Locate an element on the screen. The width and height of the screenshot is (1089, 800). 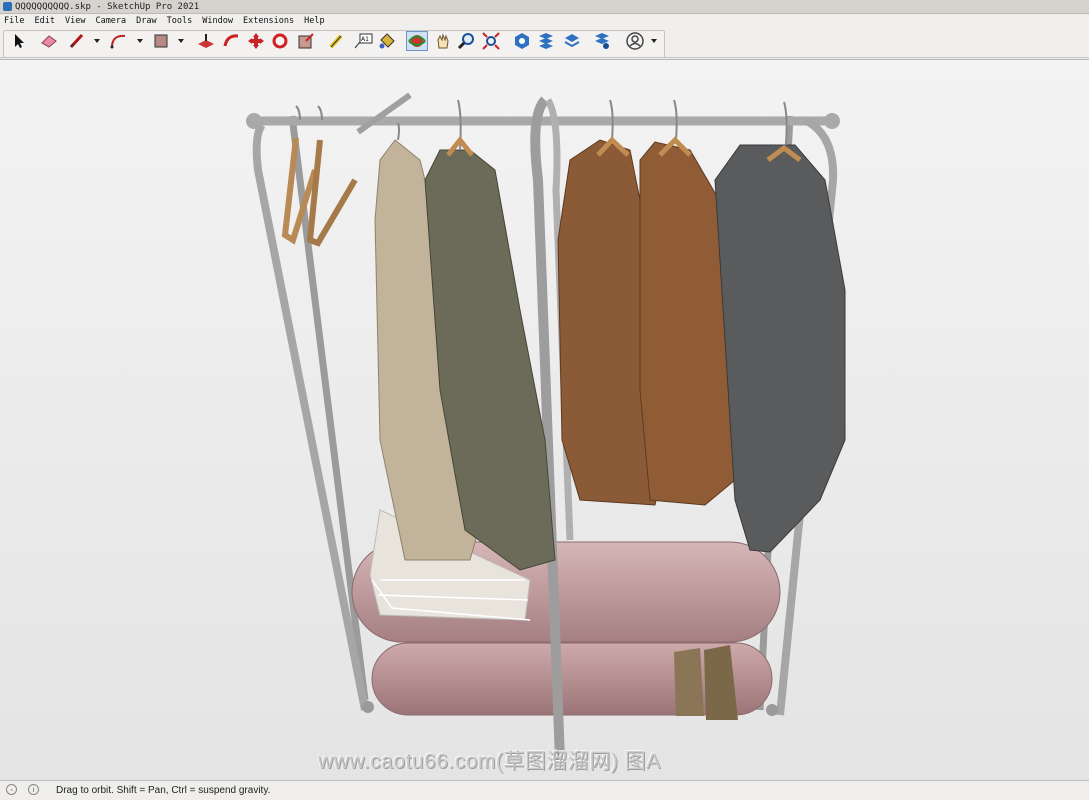
zoom-tool-button is located at coordinates (466, 41).